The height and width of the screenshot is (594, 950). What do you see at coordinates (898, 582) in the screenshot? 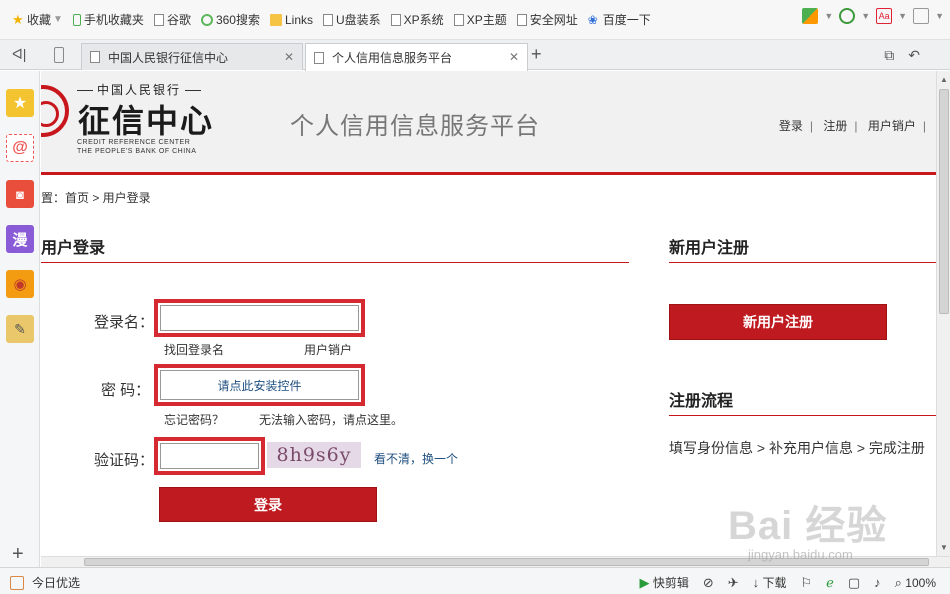
I see `search-icon: ⌕` at bounding box center [898, 582].